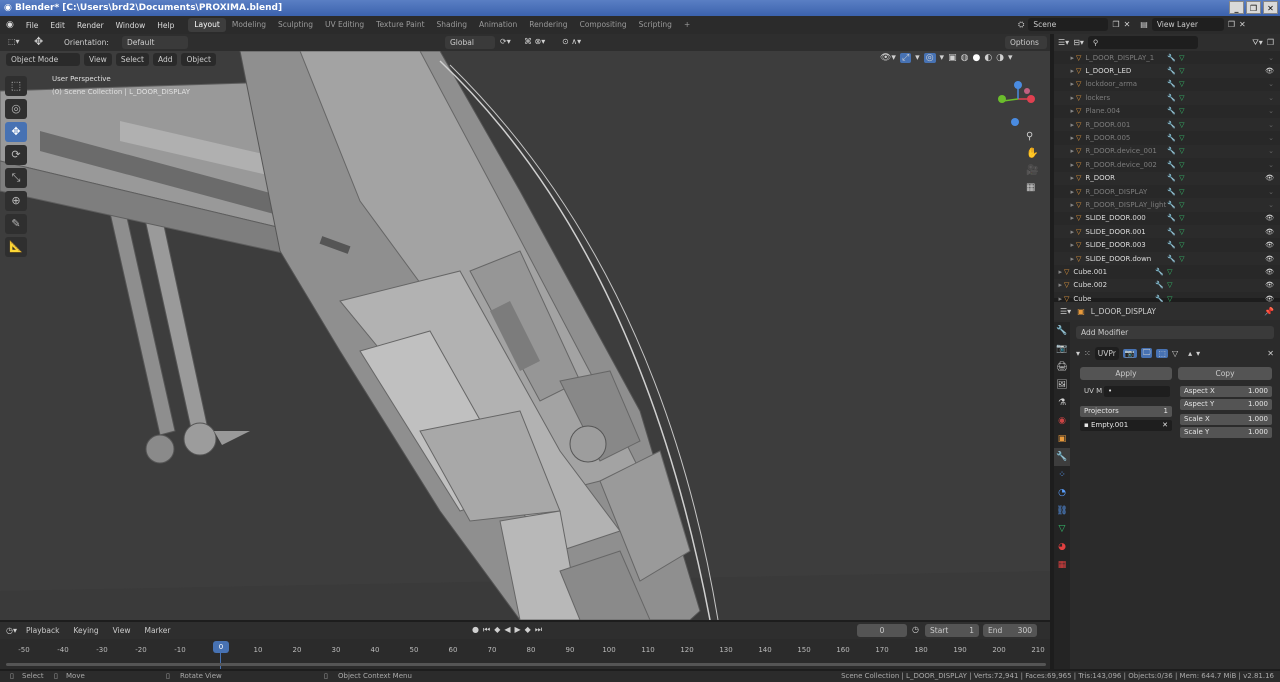 Image resolution: width=1280 pixels, height=682 pixels. I want to click on render-tab-icon: 📷, so click(1062, 349).